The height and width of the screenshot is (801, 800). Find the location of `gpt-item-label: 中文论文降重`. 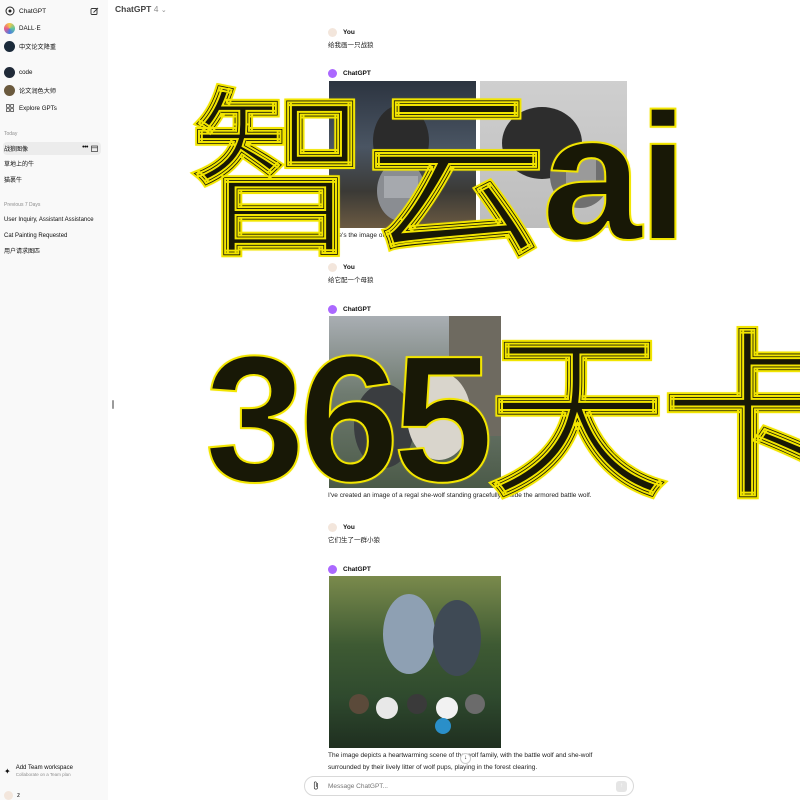

gpt-item-label: 中文论文降重 is located at coordinates (38, 47).